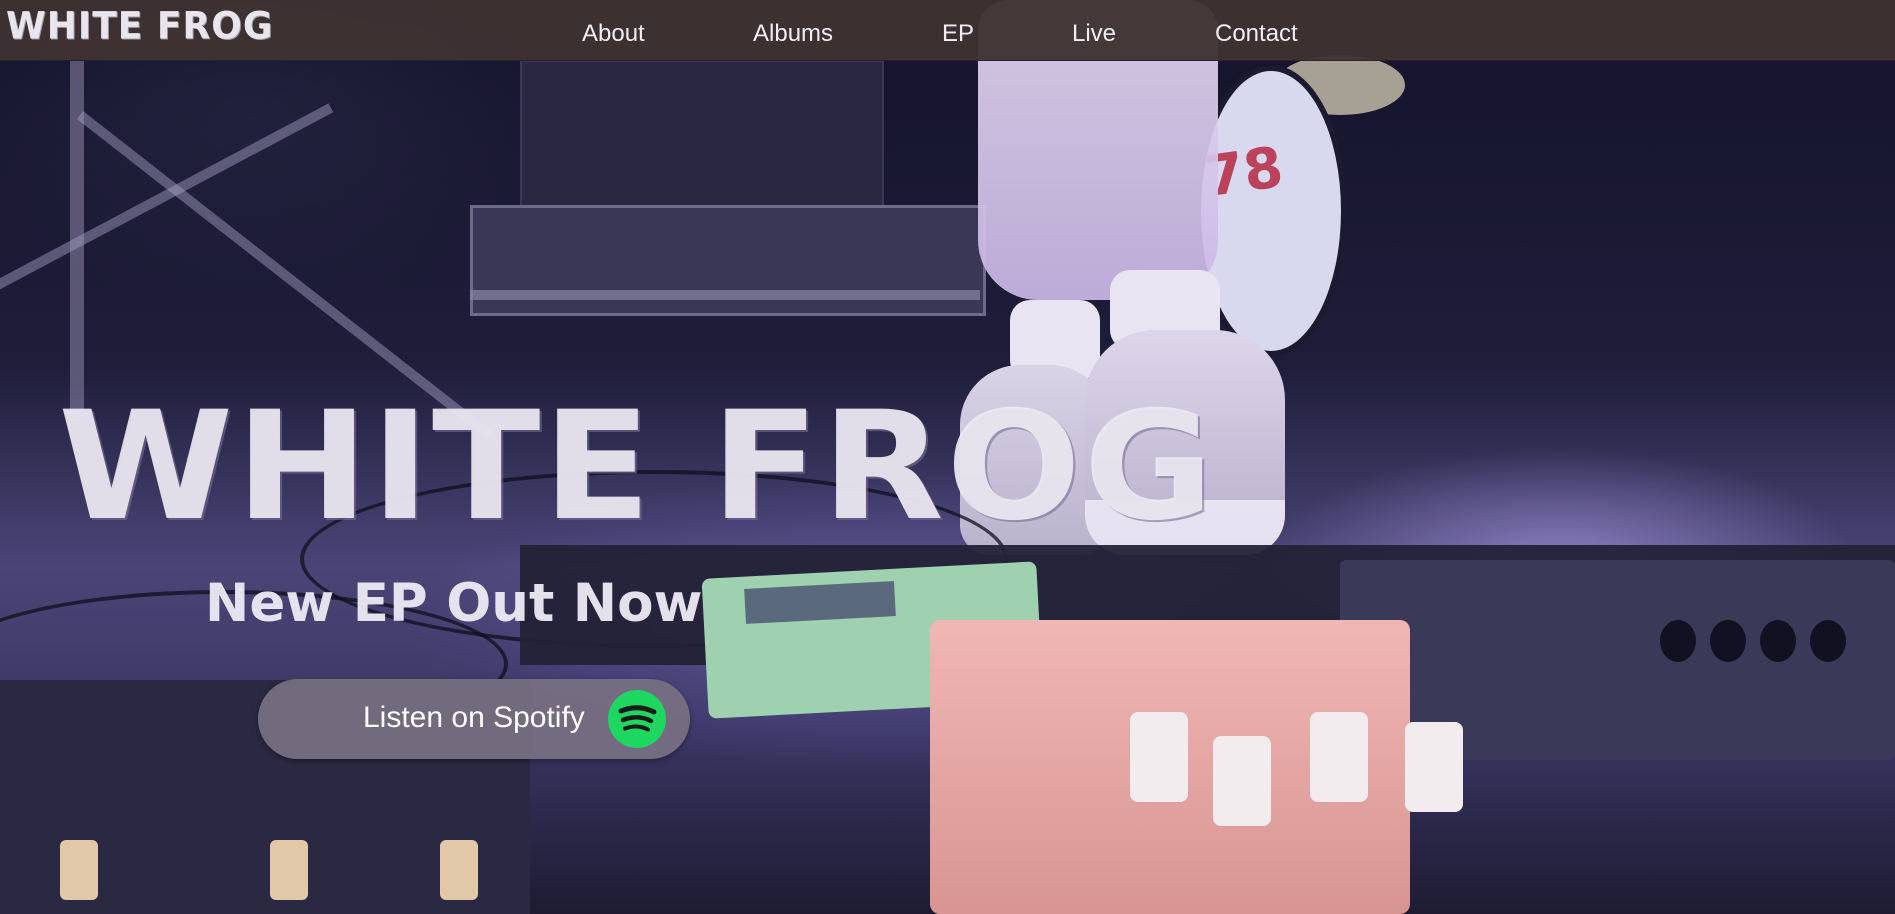 The width and height of the screenshot is (1895, 914). What do you see at coordinates (1094, 34) in the screenshot?
I see `nav-link-live: Live` at bounding box center [1094, 34].